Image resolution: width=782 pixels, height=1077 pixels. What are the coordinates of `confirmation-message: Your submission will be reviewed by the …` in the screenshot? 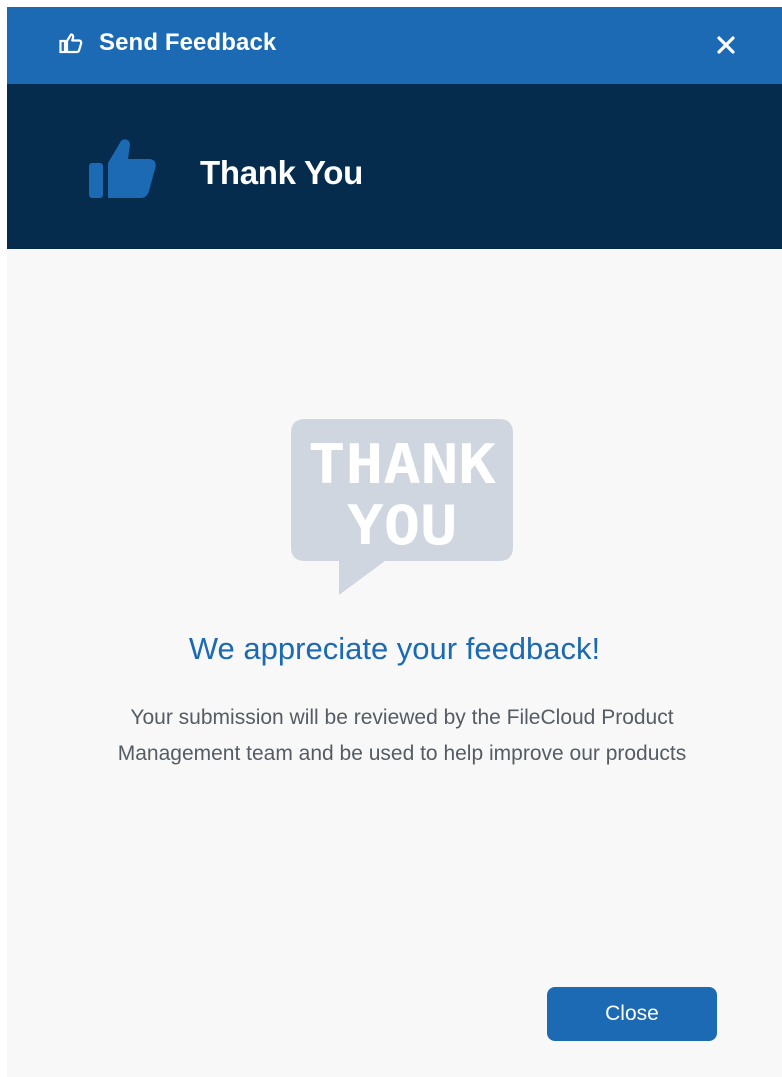 It's located at (402, 735).